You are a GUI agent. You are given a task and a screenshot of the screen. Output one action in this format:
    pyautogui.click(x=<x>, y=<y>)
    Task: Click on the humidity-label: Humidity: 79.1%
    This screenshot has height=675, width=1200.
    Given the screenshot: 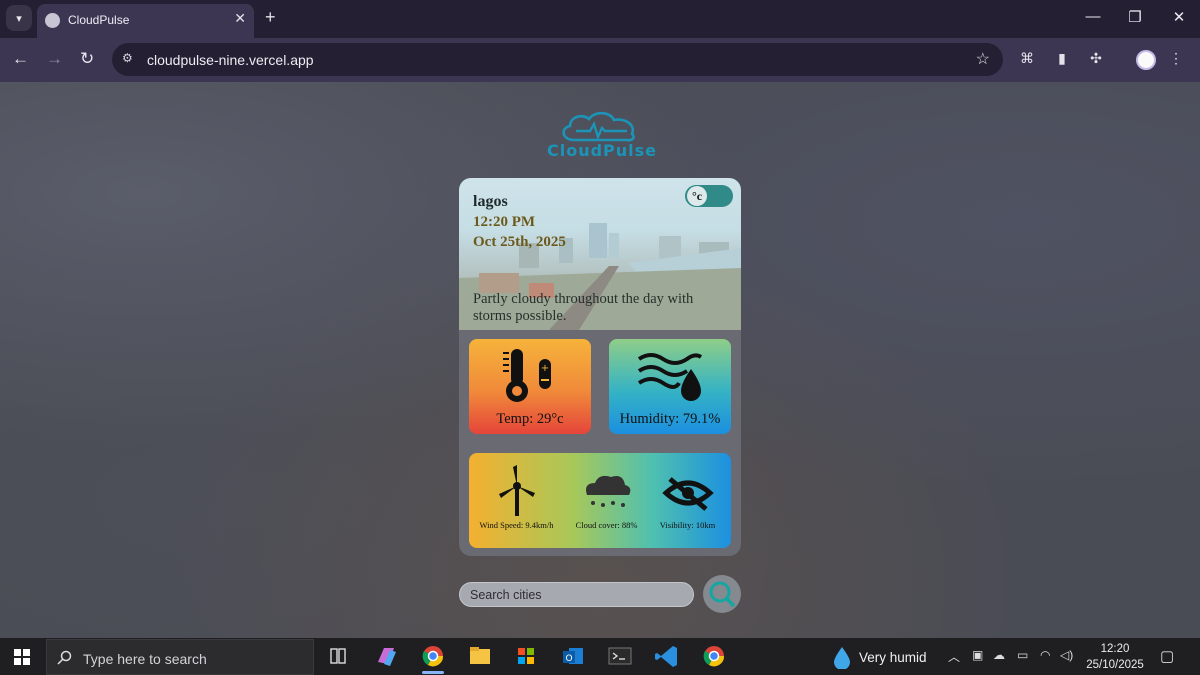 What is the action you would take?
    pyautogui.click(x=670, y=419)
    